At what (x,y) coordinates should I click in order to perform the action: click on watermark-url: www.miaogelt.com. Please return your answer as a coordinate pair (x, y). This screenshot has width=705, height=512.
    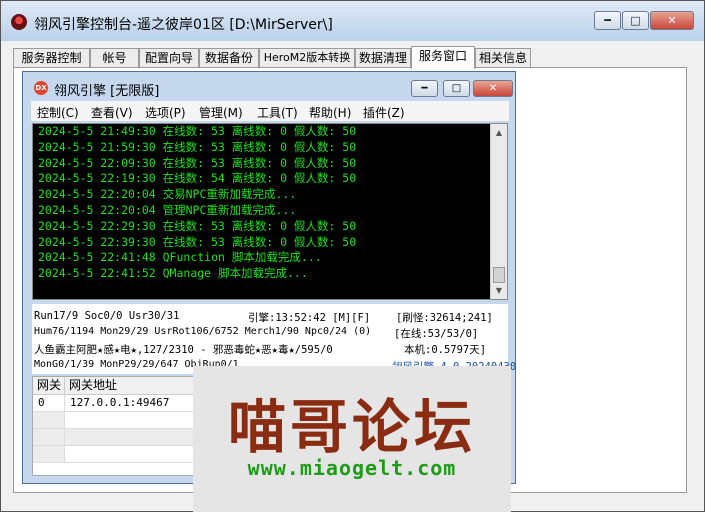
    Looking at the image, I should click on (352, 468).